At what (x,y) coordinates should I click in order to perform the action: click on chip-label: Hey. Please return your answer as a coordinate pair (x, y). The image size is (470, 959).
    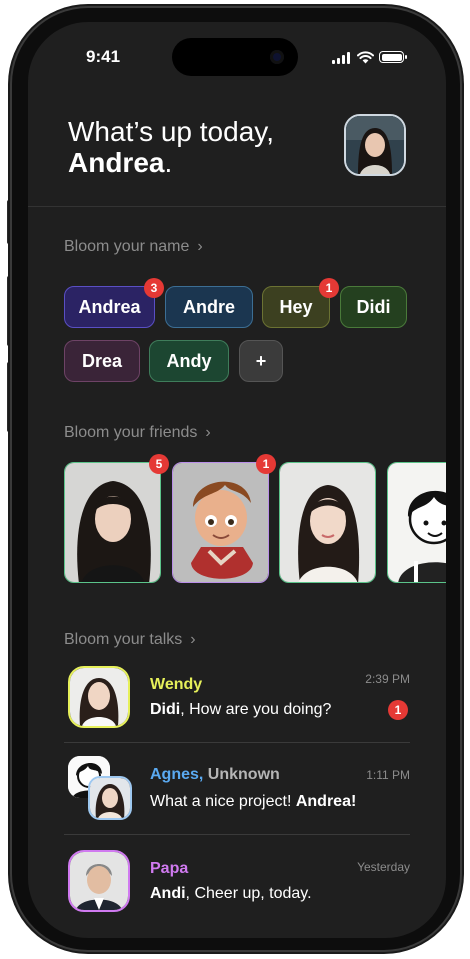
    Looking at the image, I should click on (296, 306).